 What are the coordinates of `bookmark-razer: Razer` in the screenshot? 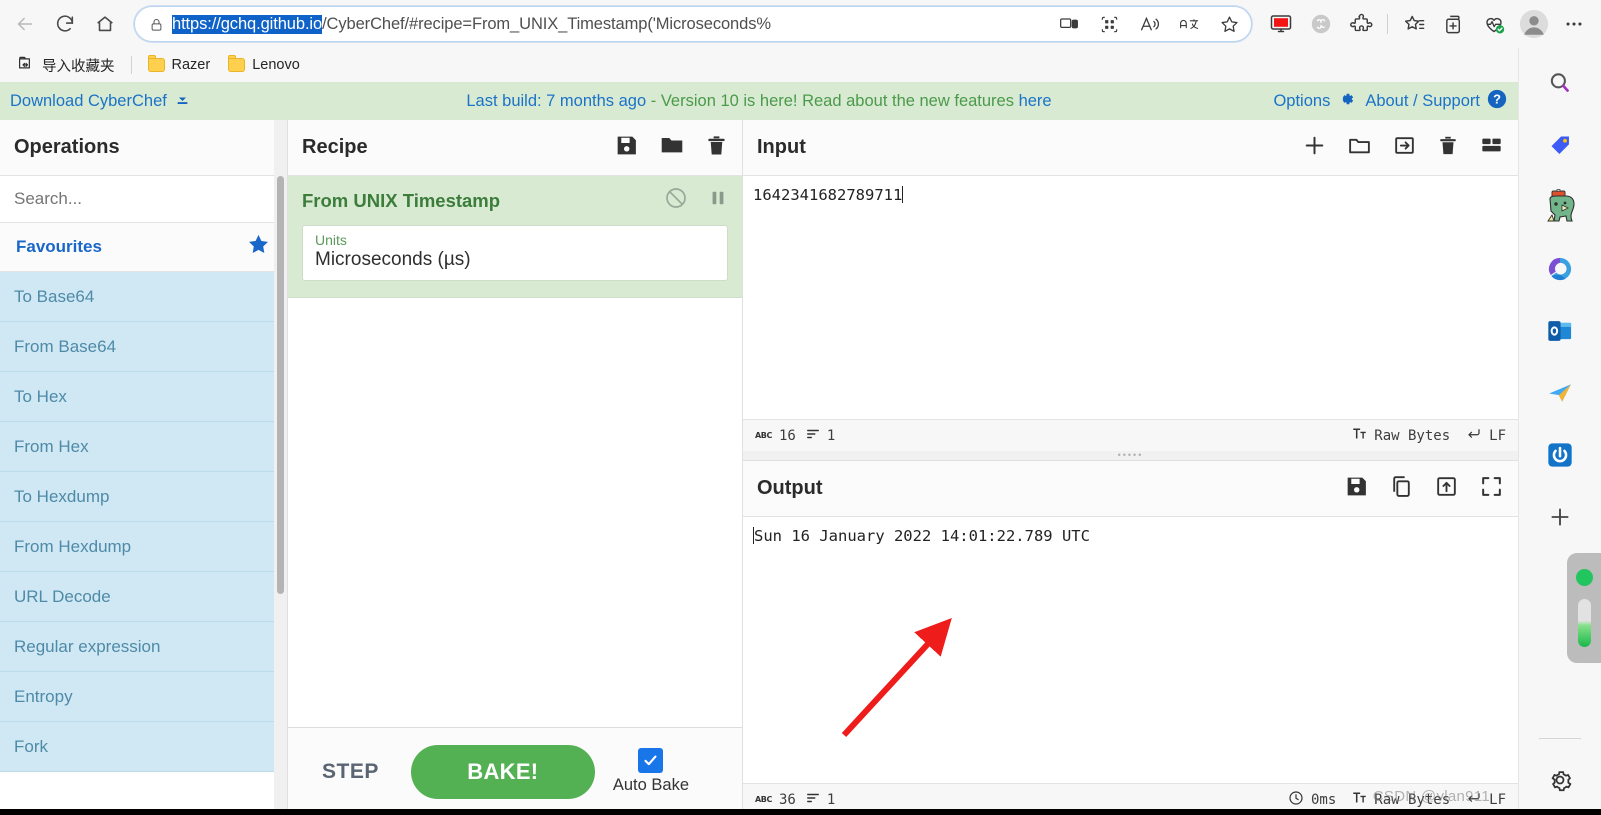 It's located at (179, 65).